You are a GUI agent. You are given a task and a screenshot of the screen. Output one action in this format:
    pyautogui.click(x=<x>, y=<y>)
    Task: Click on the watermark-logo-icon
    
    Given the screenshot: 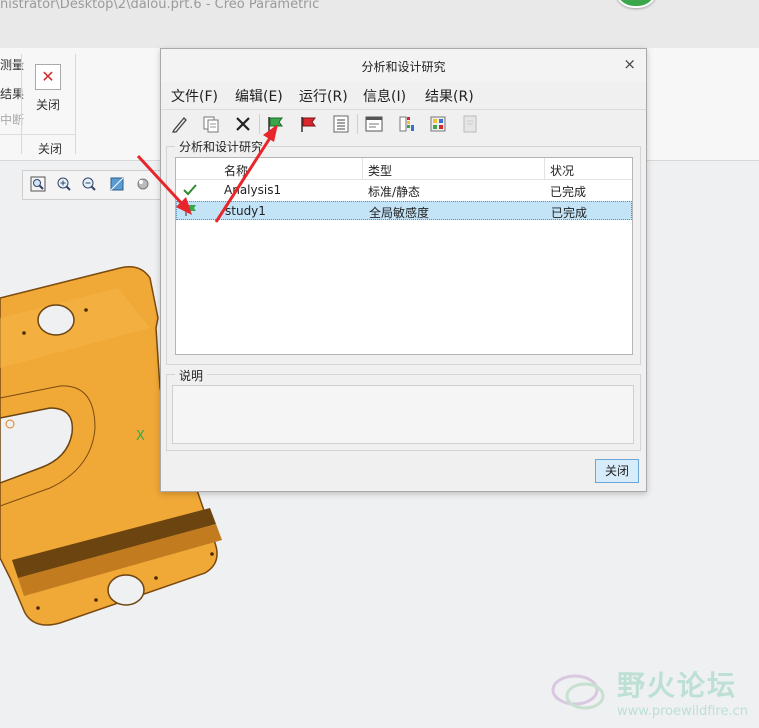 What is the action you would take?
    pyautogui.click(x=578, y=692)
    